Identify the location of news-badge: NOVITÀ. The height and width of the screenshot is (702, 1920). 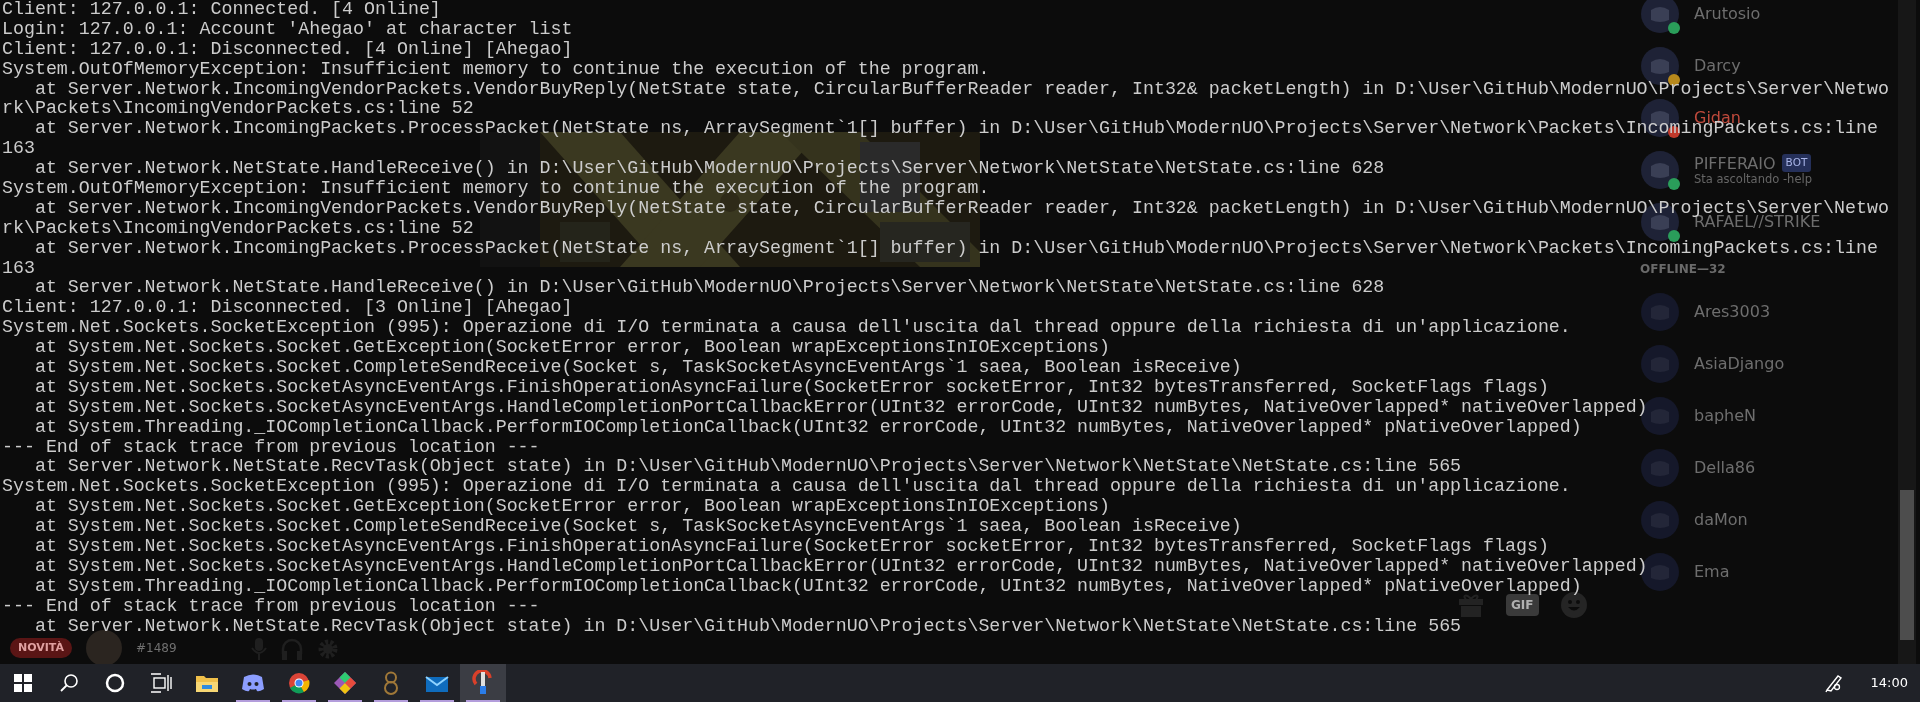
(41, 648).